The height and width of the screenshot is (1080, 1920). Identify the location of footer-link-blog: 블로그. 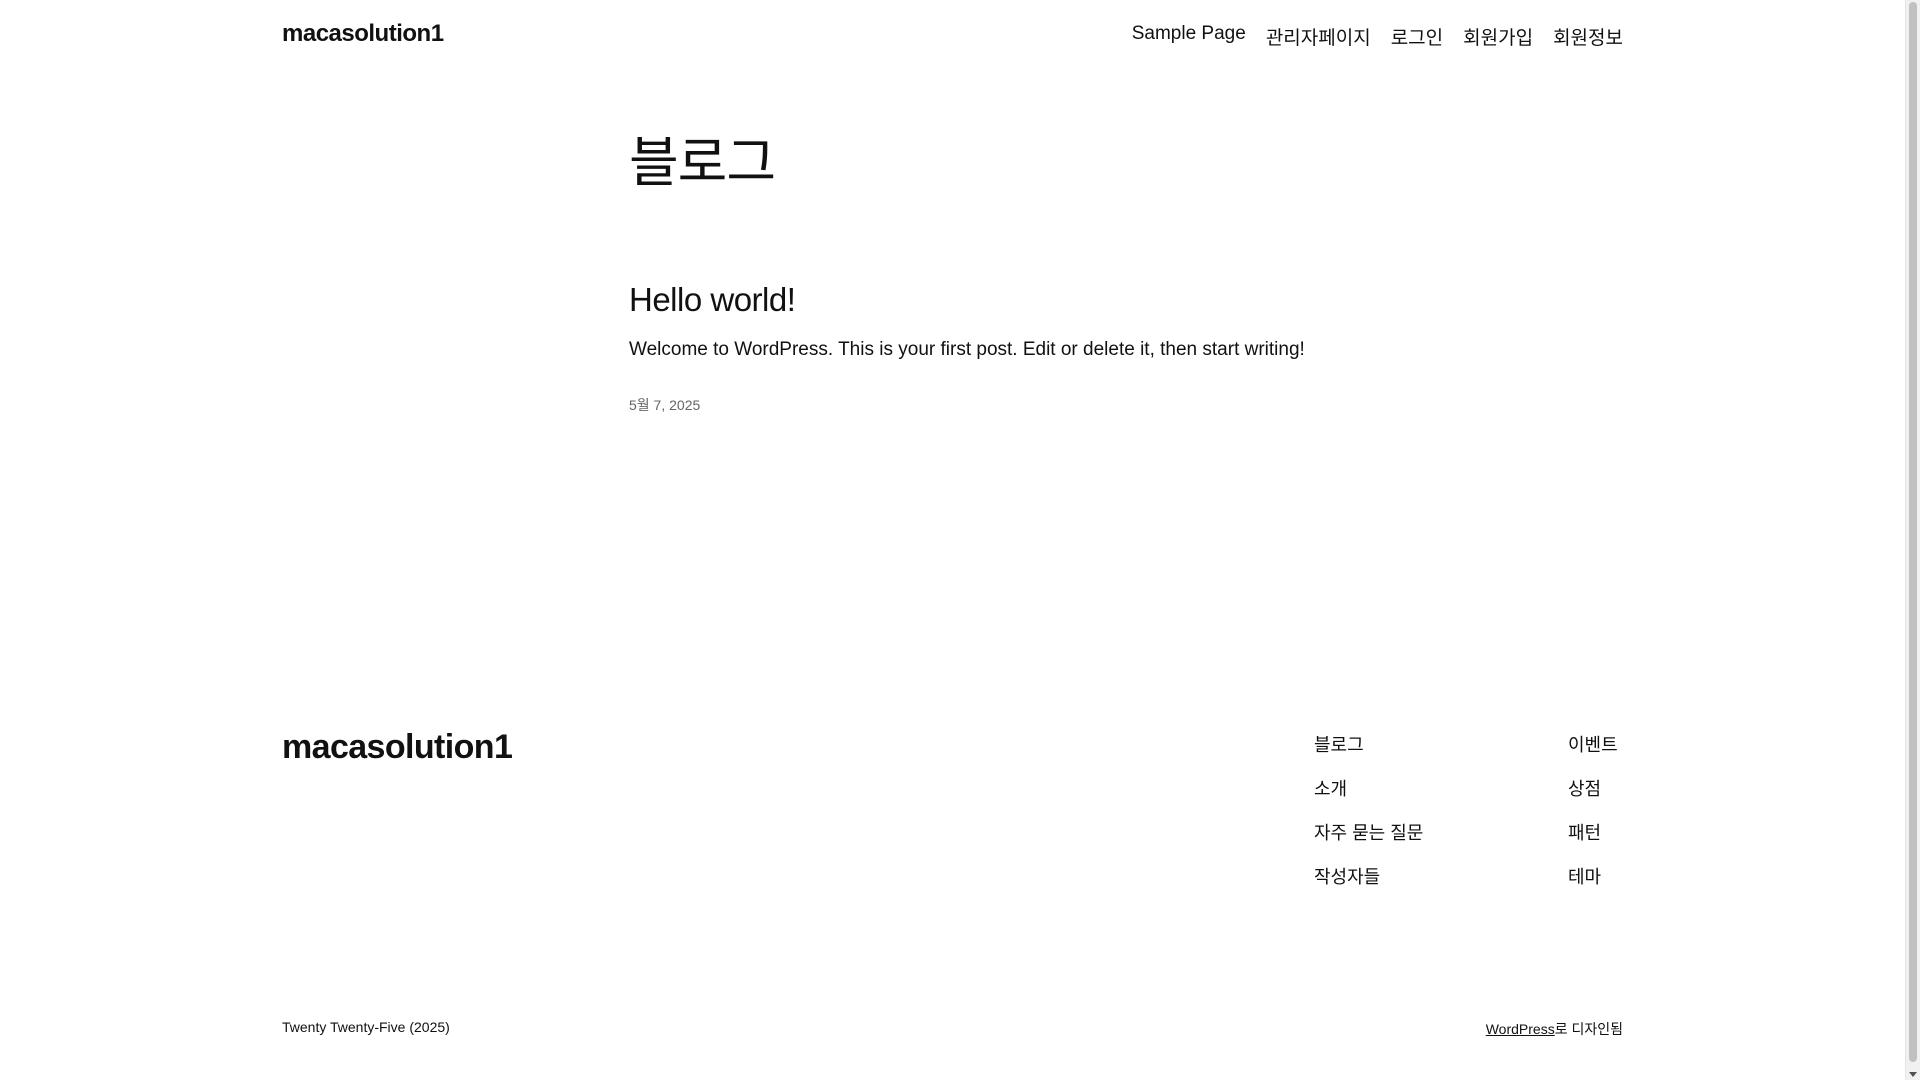
(1368, 755).